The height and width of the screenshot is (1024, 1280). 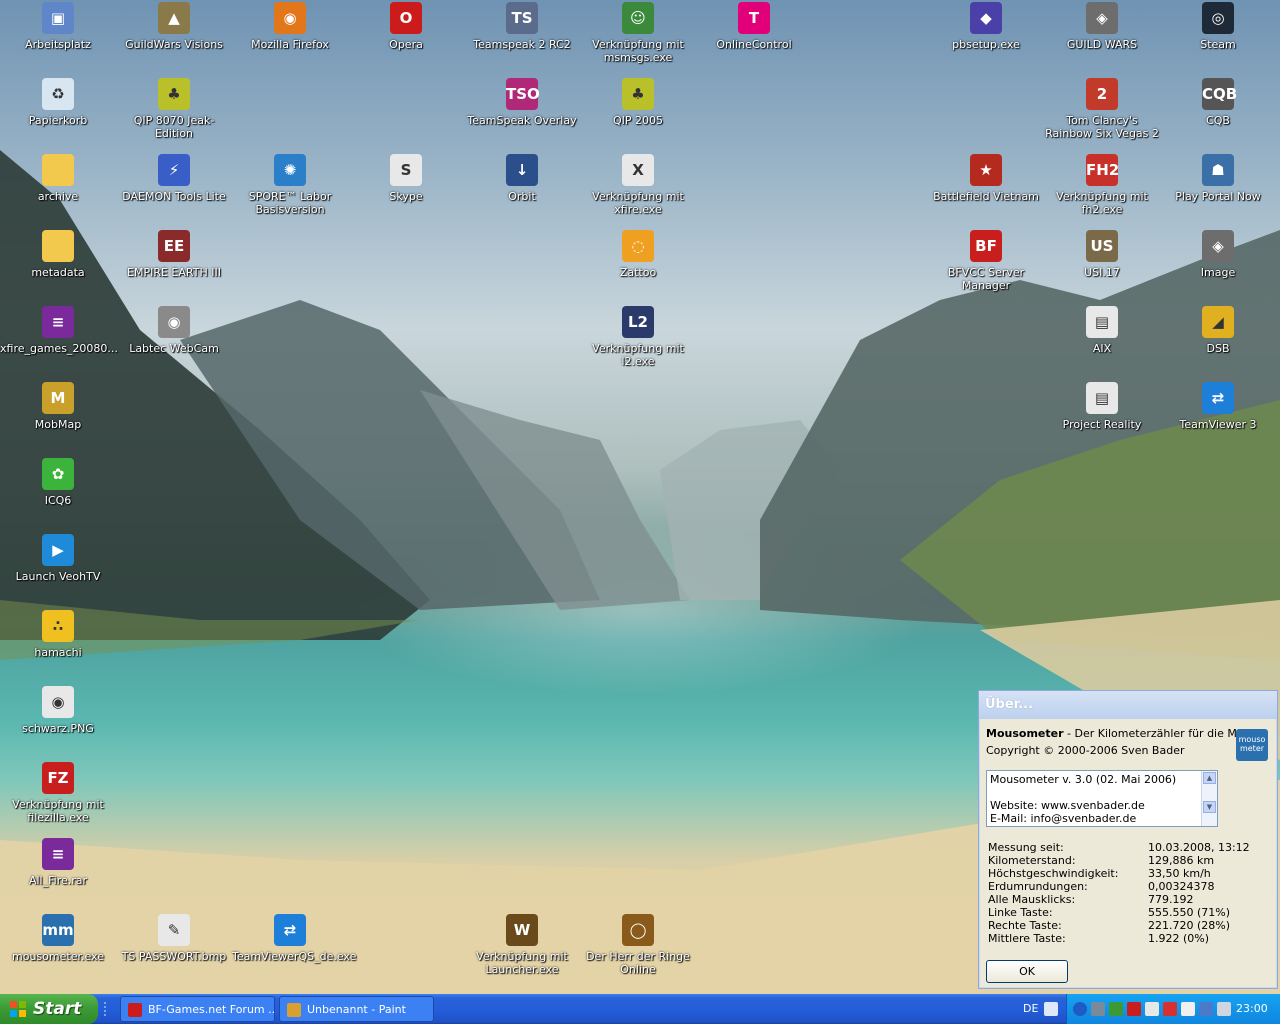 What do you see at coordinates (1102, 246) in the screenshot?
I see `usi-icon: US` at bounding box center [1102, 246].